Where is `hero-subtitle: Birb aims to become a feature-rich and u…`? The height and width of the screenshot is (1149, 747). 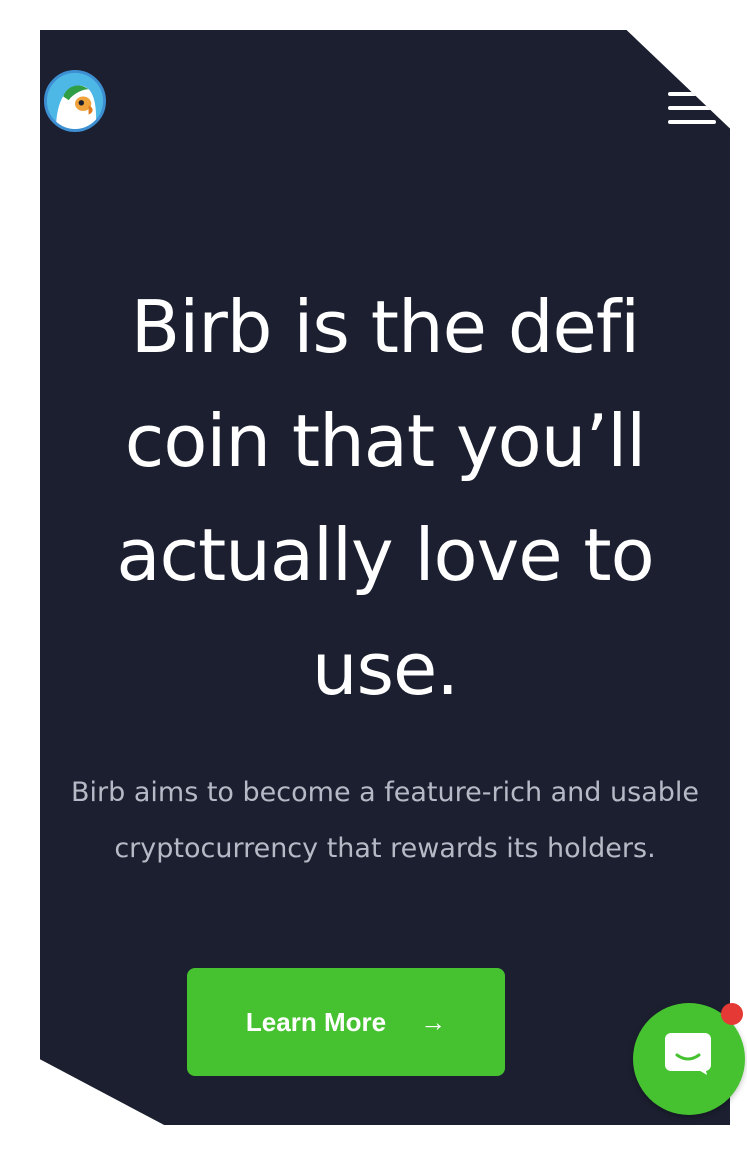 hero-subtitle: Birb aims to become a feature-rich and u… is located at coordinates (385, 820).